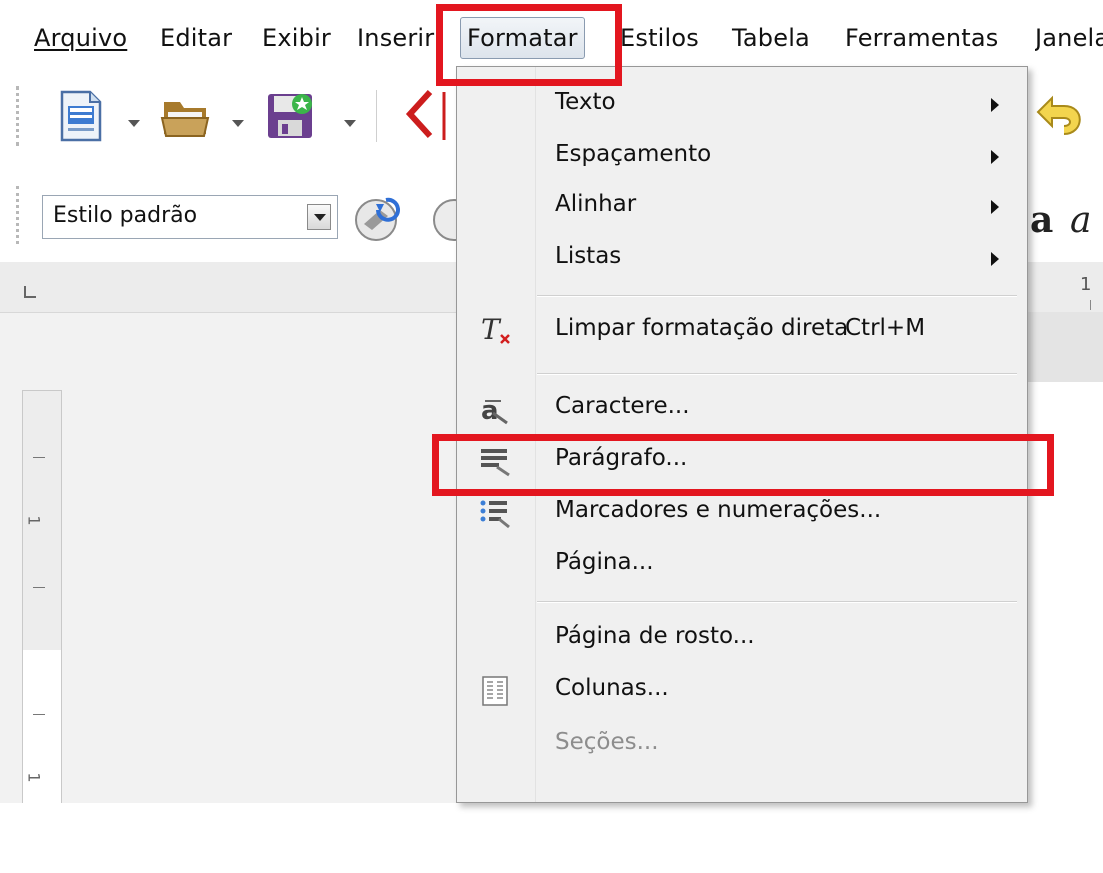  Describe the element at coordinates (196, 38) in the screenshot. I see `menu-editar: Editar` at that location.